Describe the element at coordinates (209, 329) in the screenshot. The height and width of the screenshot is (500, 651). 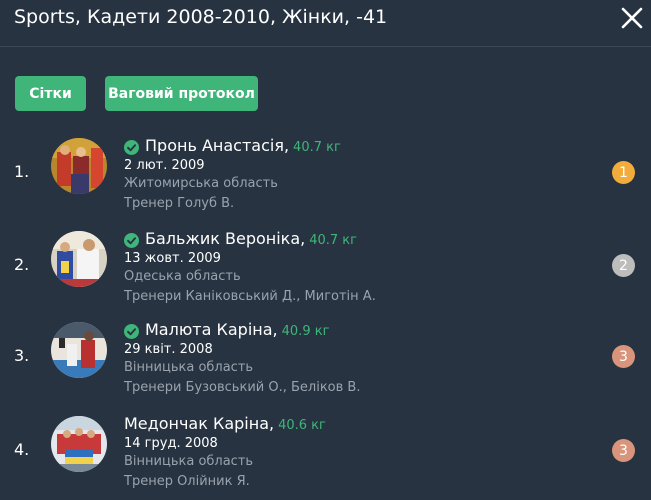
I see `athlete-name: Малюта Каріна` at that location.